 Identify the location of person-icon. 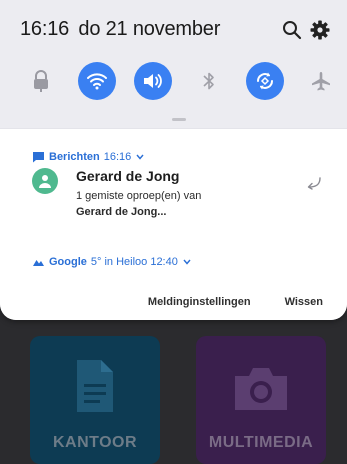
(45, 181).